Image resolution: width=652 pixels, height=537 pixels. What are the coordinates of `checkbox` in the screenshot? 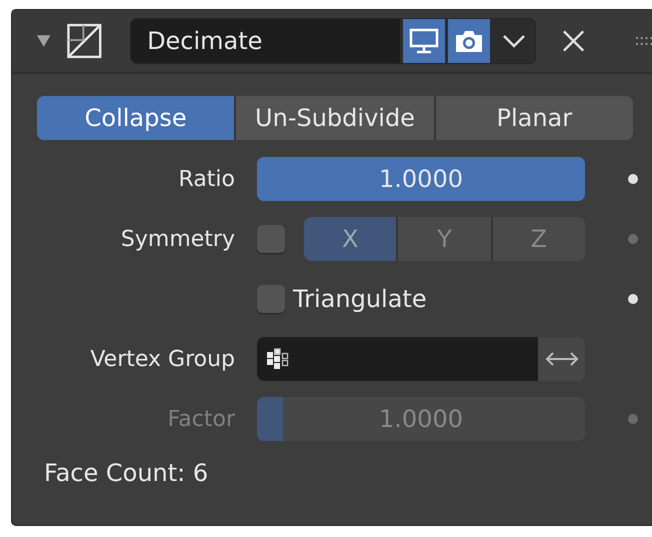 It's located at (271, 299).